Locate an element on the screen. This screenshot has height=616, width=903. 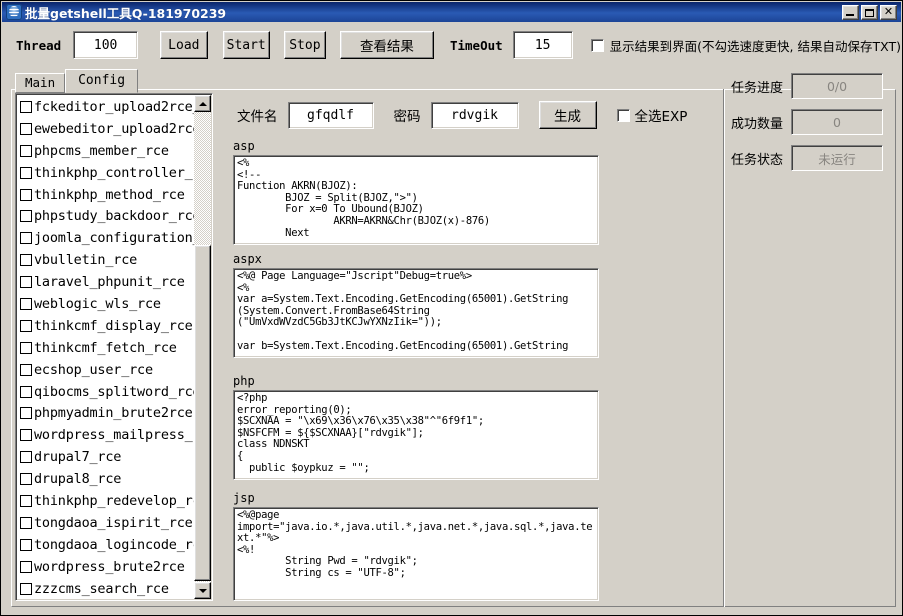
status-panel: 任务进度 0/0 成功数量 0 任务状态 未运行 is located at coordinates (811, 127).